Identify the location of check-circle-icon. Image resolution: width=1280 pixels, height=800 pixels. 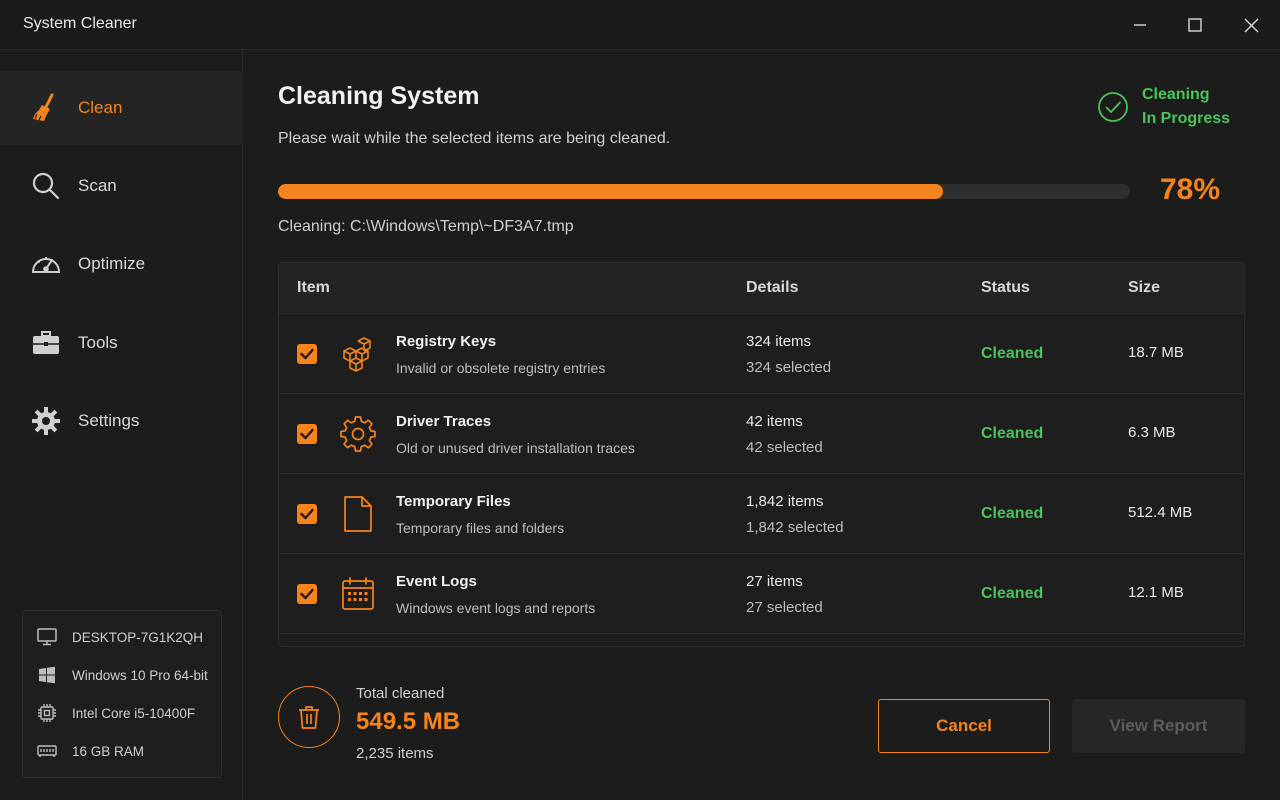
(1113, 107).